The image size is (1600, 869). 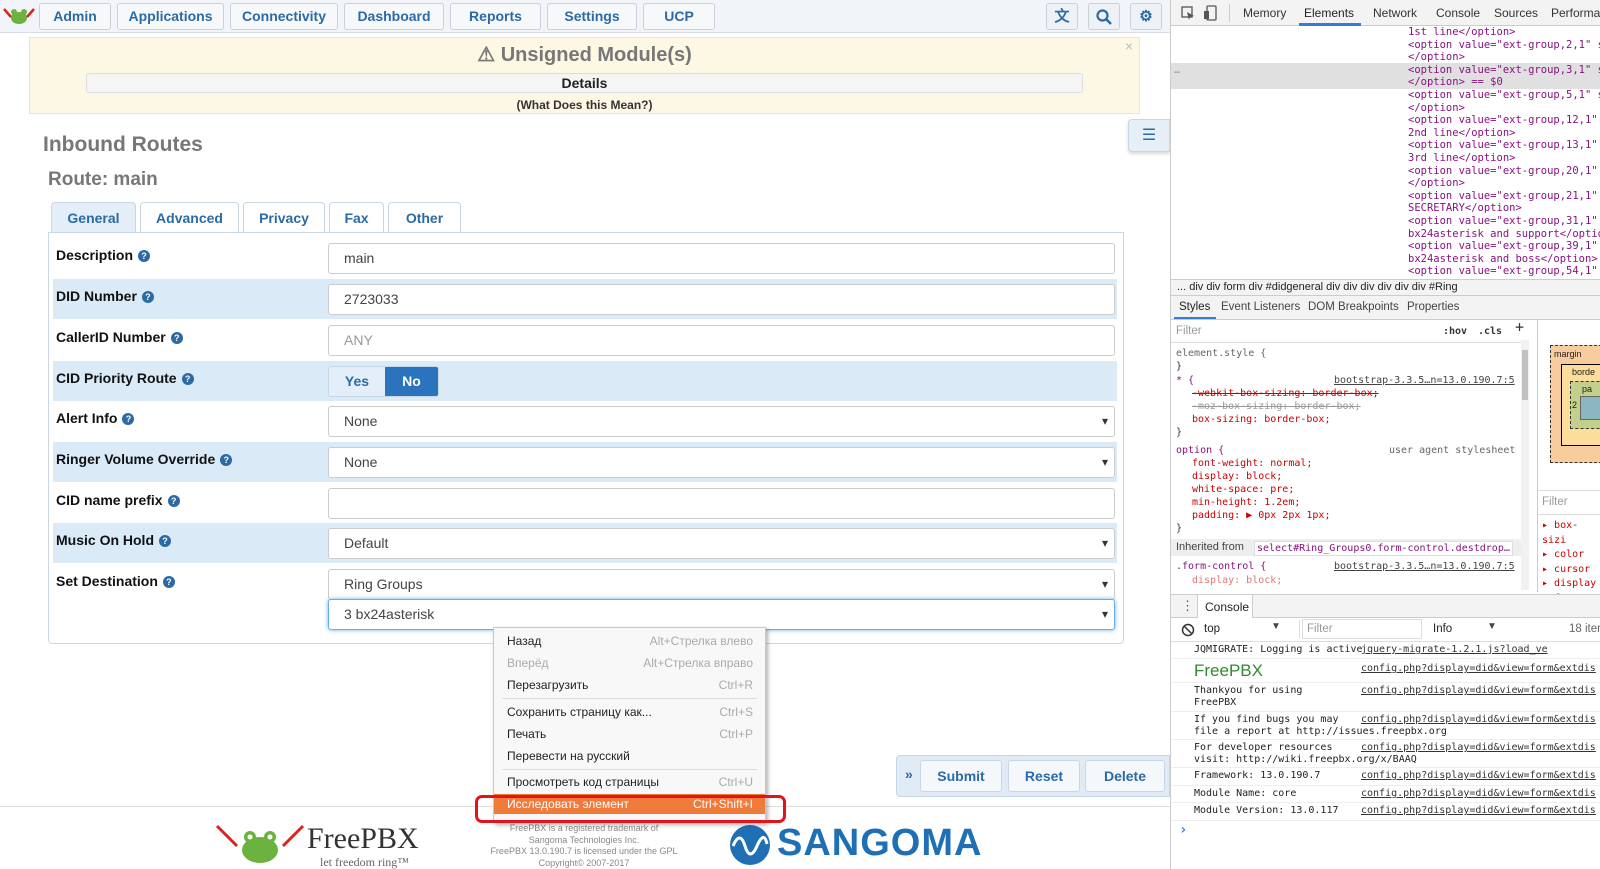 I want to click on hov-toggle: :hov, so click(x=1455, y=331).